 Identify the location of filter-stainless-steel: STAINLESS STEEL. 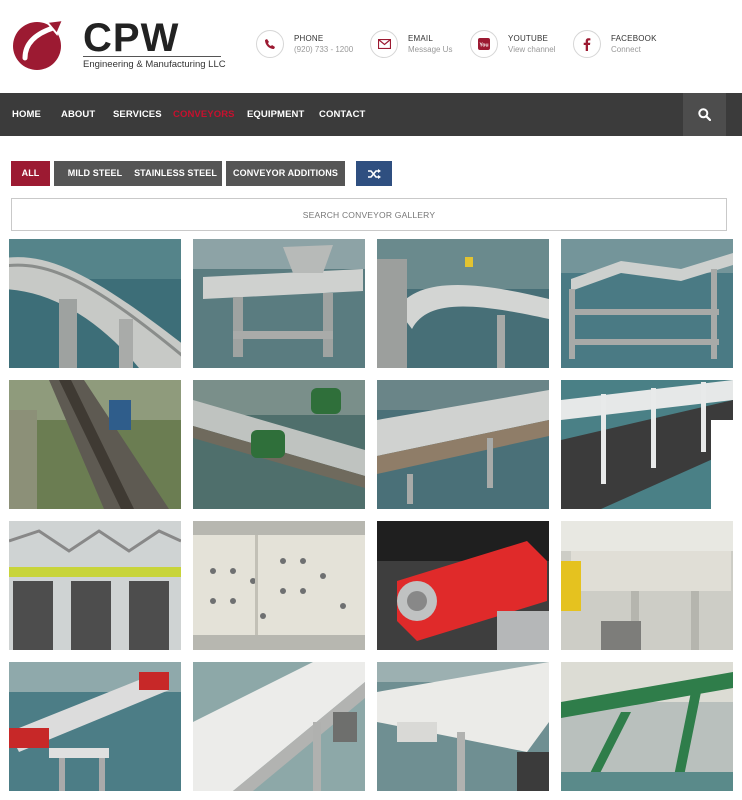
(175, 173).